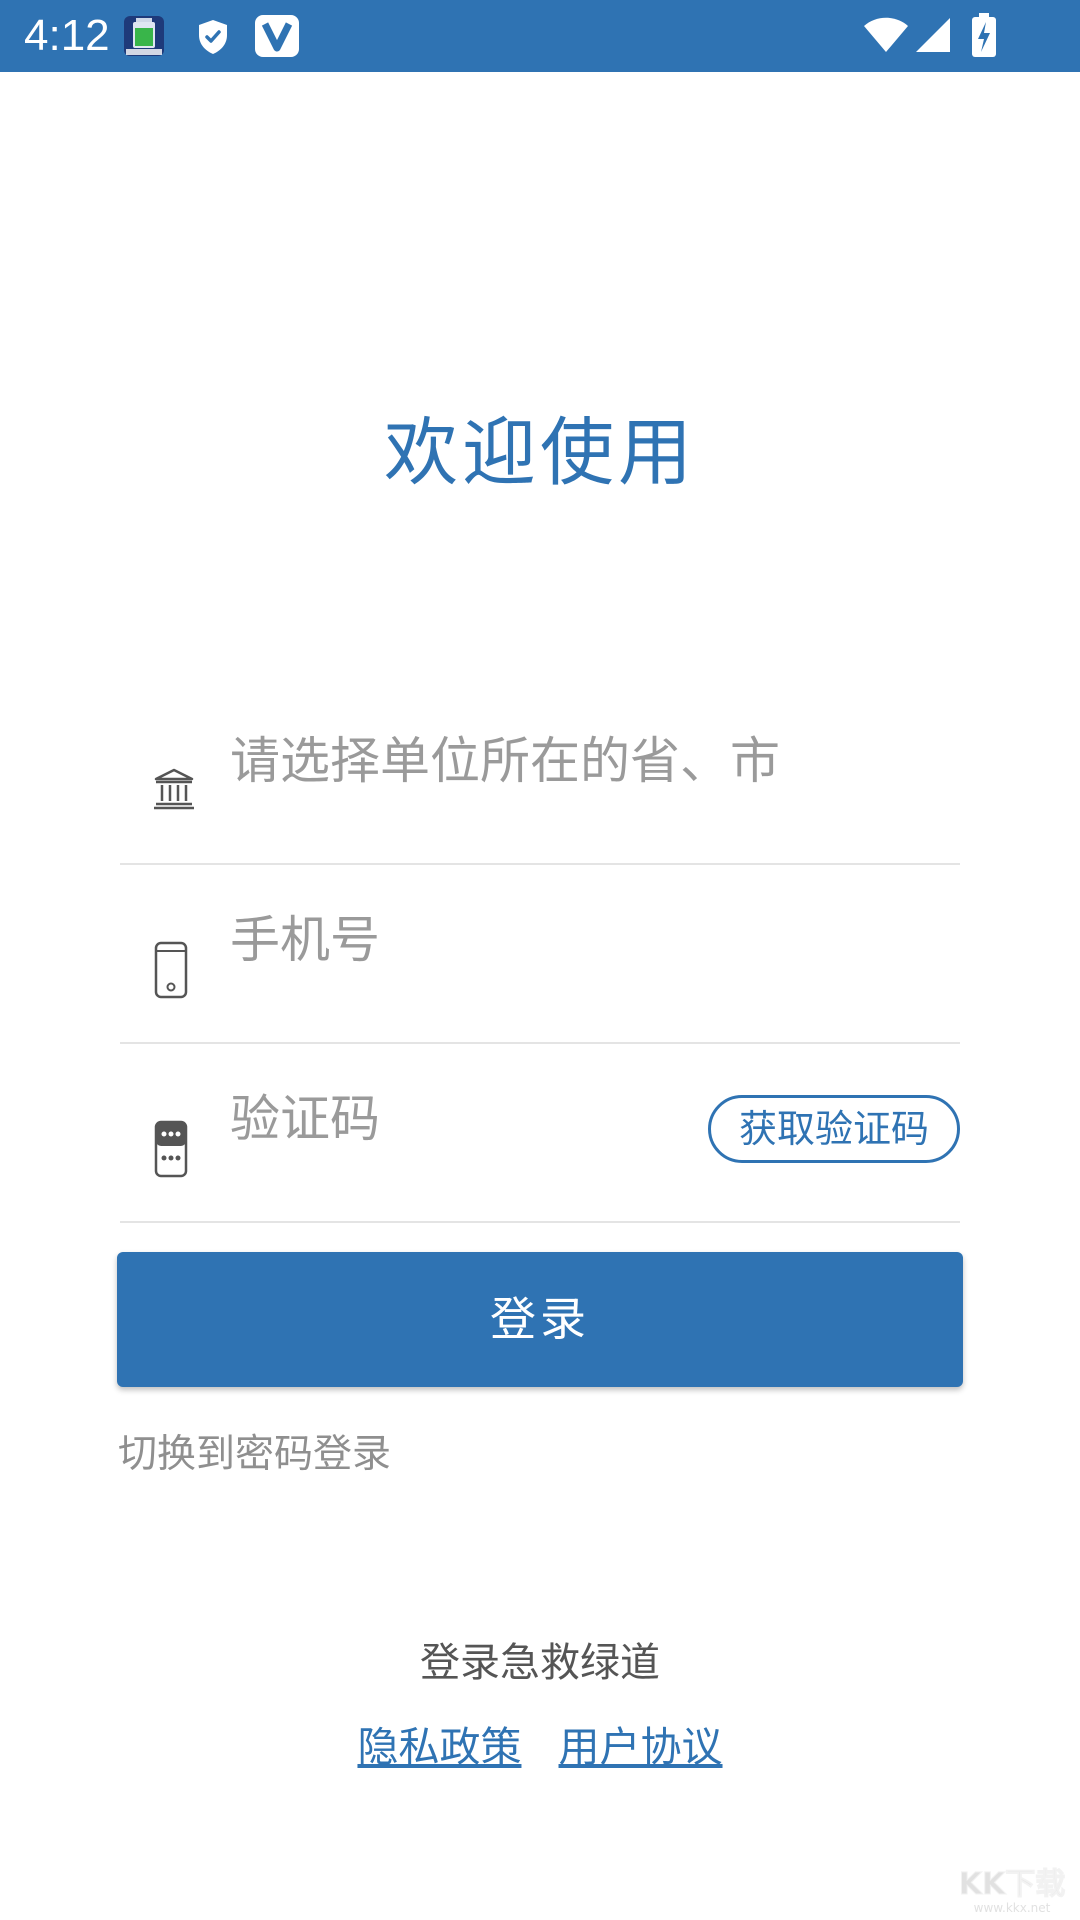 The width and height of the screenshot is (1080, 1920). Describe the element at coordinates (984, 35) in the screenshot. I see `battery-charging-icon` at that location.